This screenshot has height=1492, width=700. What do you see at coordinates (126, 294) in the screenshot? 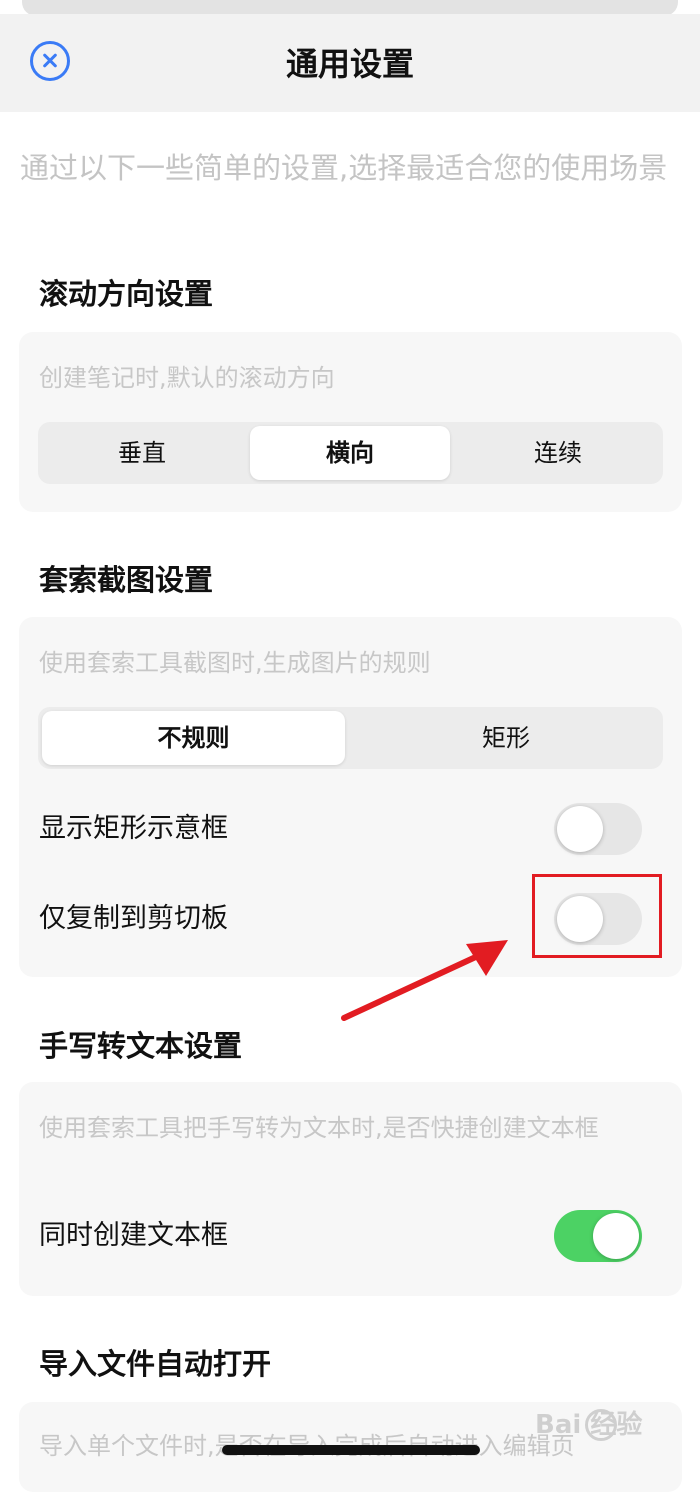
I see `scroll-section-title: 滚动方向设置` at bounding box center [126, 294].